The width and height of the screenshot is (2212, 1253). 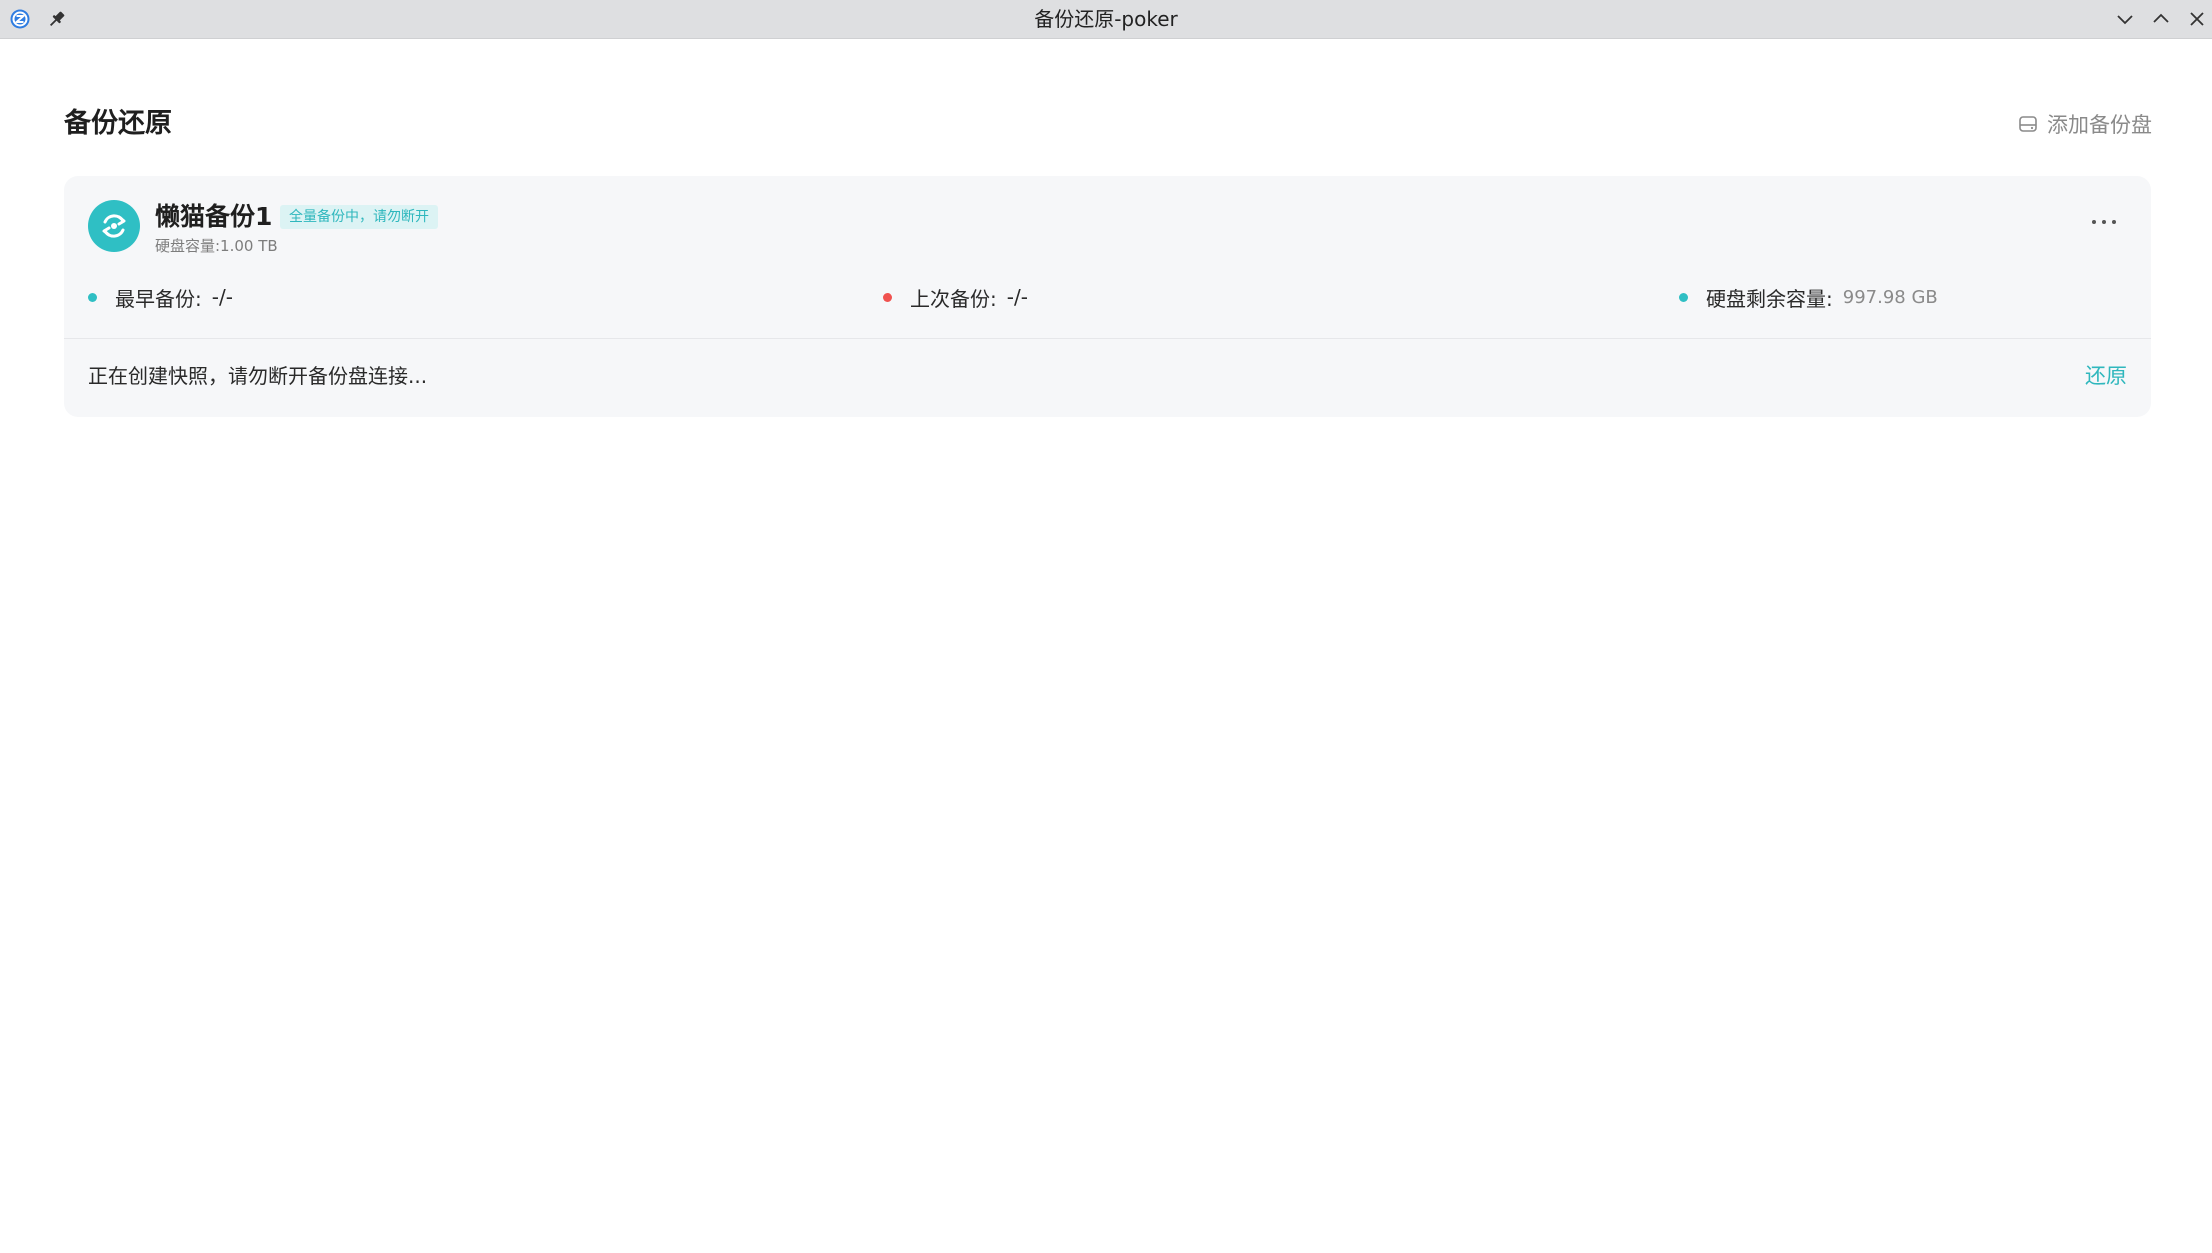 I want to click on more-options-button, so click(x=2104, y=222).